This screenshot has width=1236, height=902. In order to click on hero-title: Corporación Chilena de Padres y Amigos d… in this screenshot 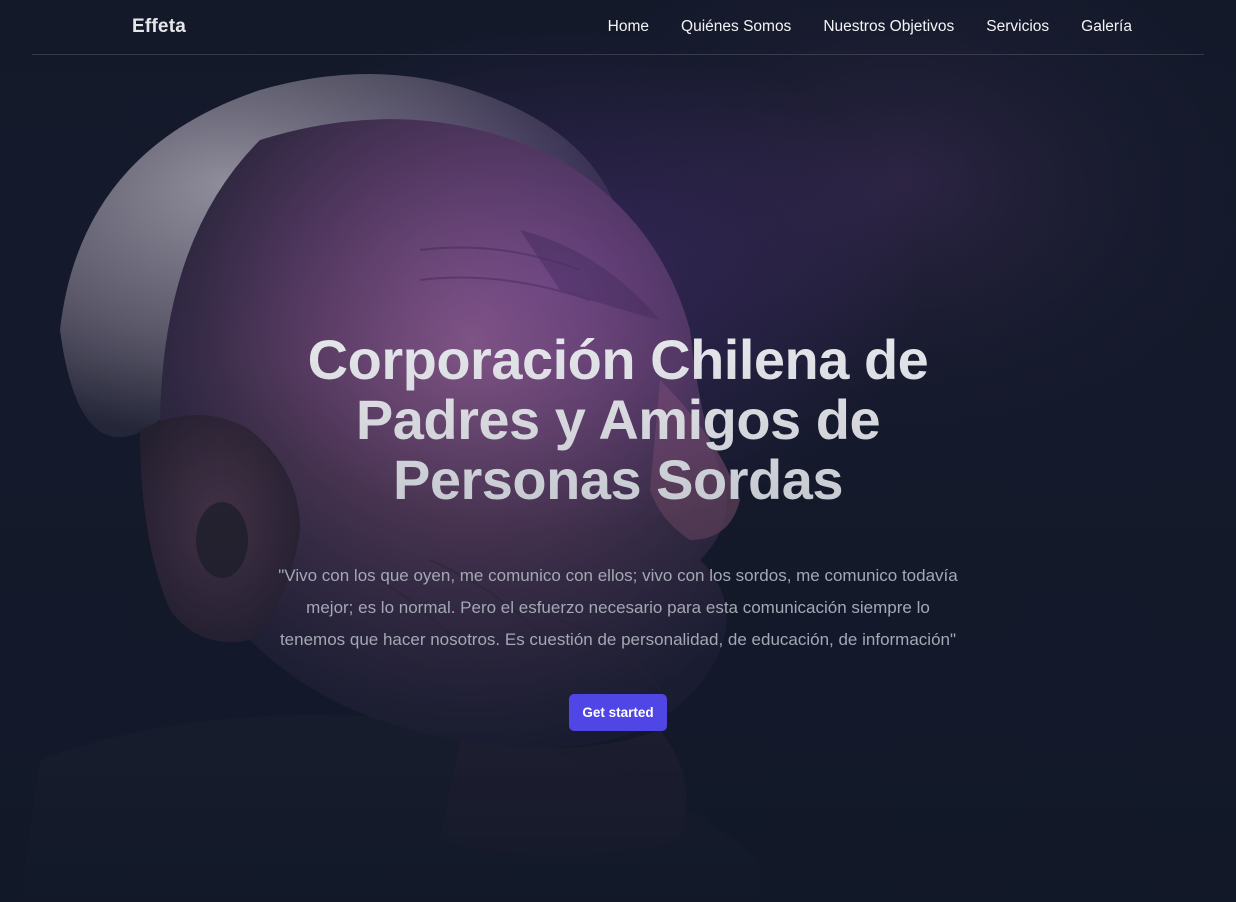, I will do `click(618, 420)`.